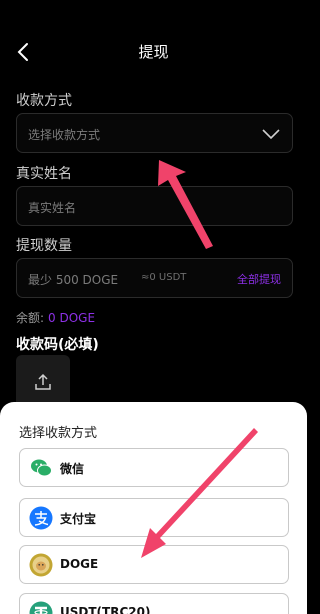 The width and height of the screenshot is (320, 614). What do you see at coordinates (73, 280) in the screenshot?
I see `amount-placeholder: 最少 500 DOGE` at bounding box center [73, 280].